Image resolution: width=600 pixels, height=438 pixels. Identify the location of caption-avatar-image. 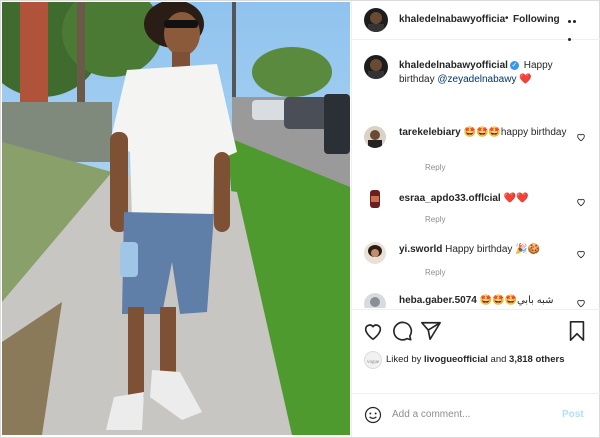
(376, 69).